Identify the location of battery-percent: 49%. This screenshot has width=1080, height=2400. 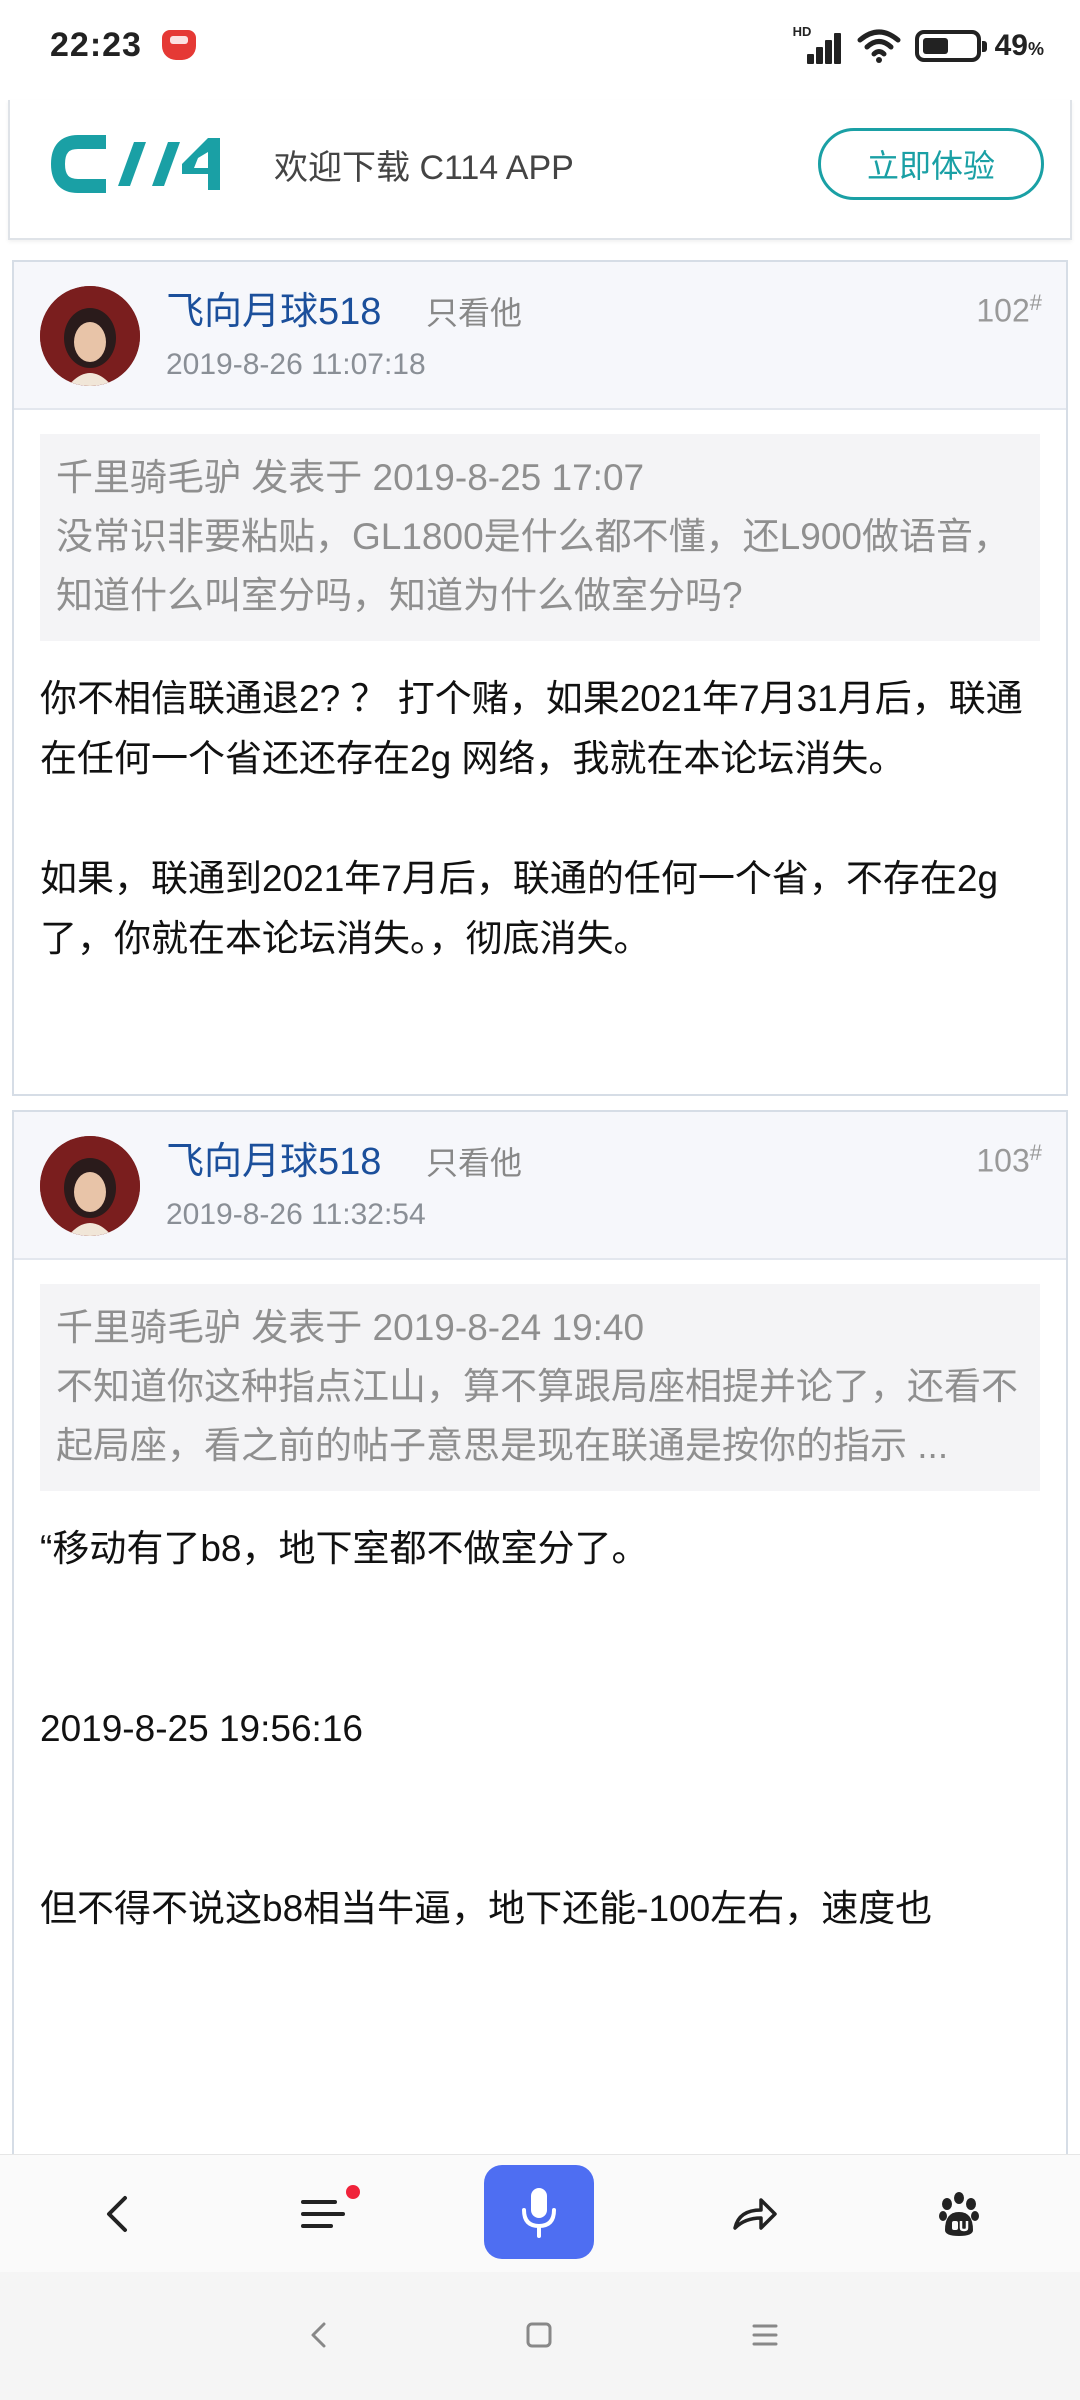
(1019, 45).